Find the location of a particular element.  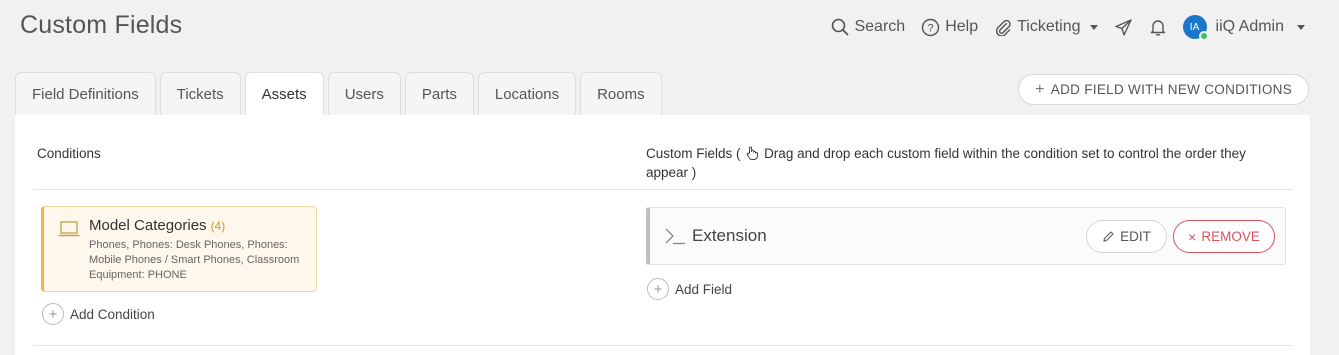

add-field-with-new-conditions-button: + ADD FIELD WITH NEW CONDITIONS is located at coordinates (1163, 89).